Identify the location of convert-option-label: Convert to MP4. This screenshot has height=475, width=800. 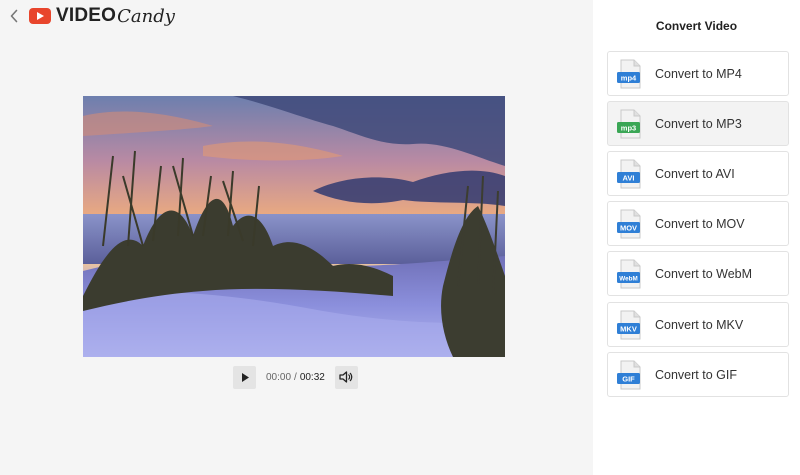
(698, 73).